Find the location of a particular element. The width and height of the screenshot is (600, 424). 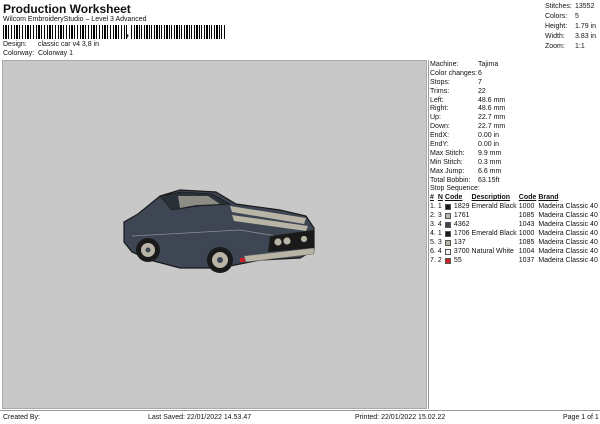

info-row: Up: 22.7 mm is located at coordinates (513, 117).